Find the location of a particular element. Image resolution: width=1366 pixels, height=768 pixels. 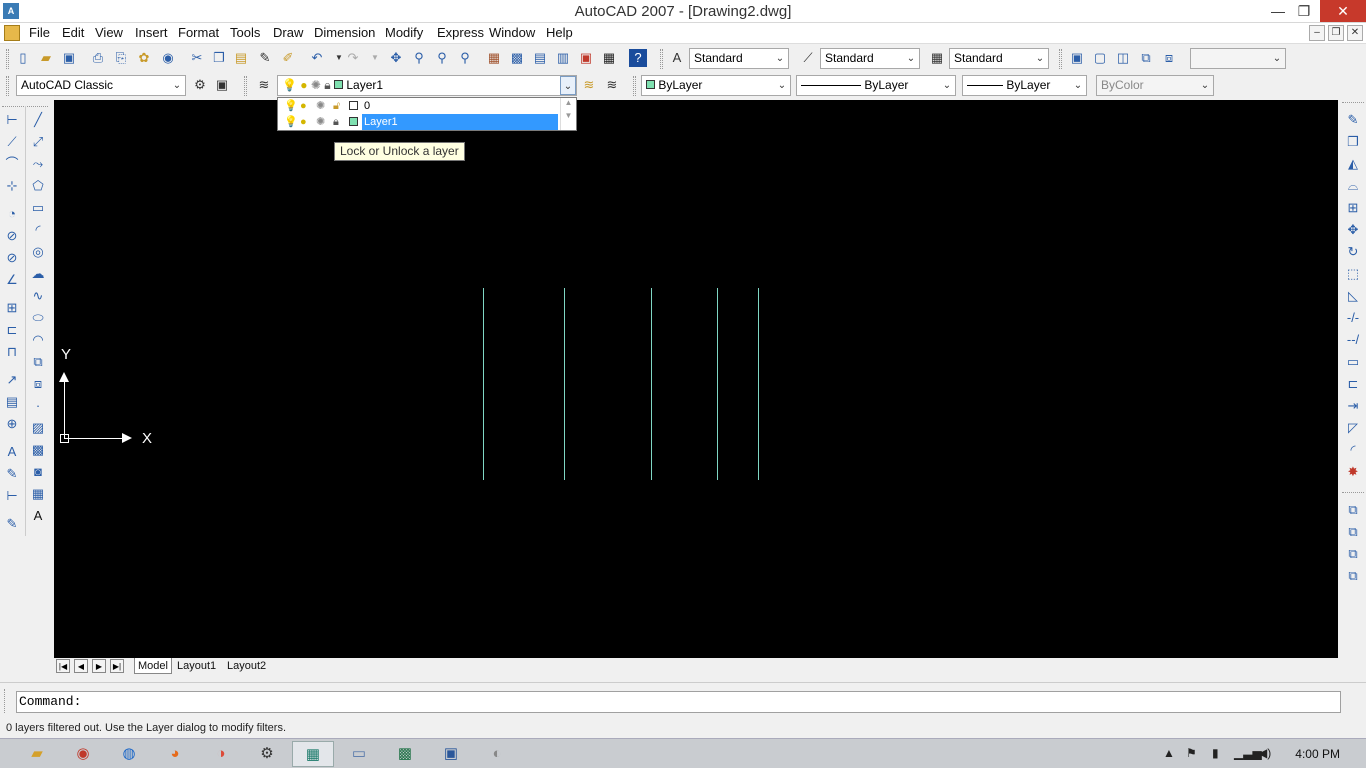

lightbulb-icon: 💡 is located at coordinates (291, 106).